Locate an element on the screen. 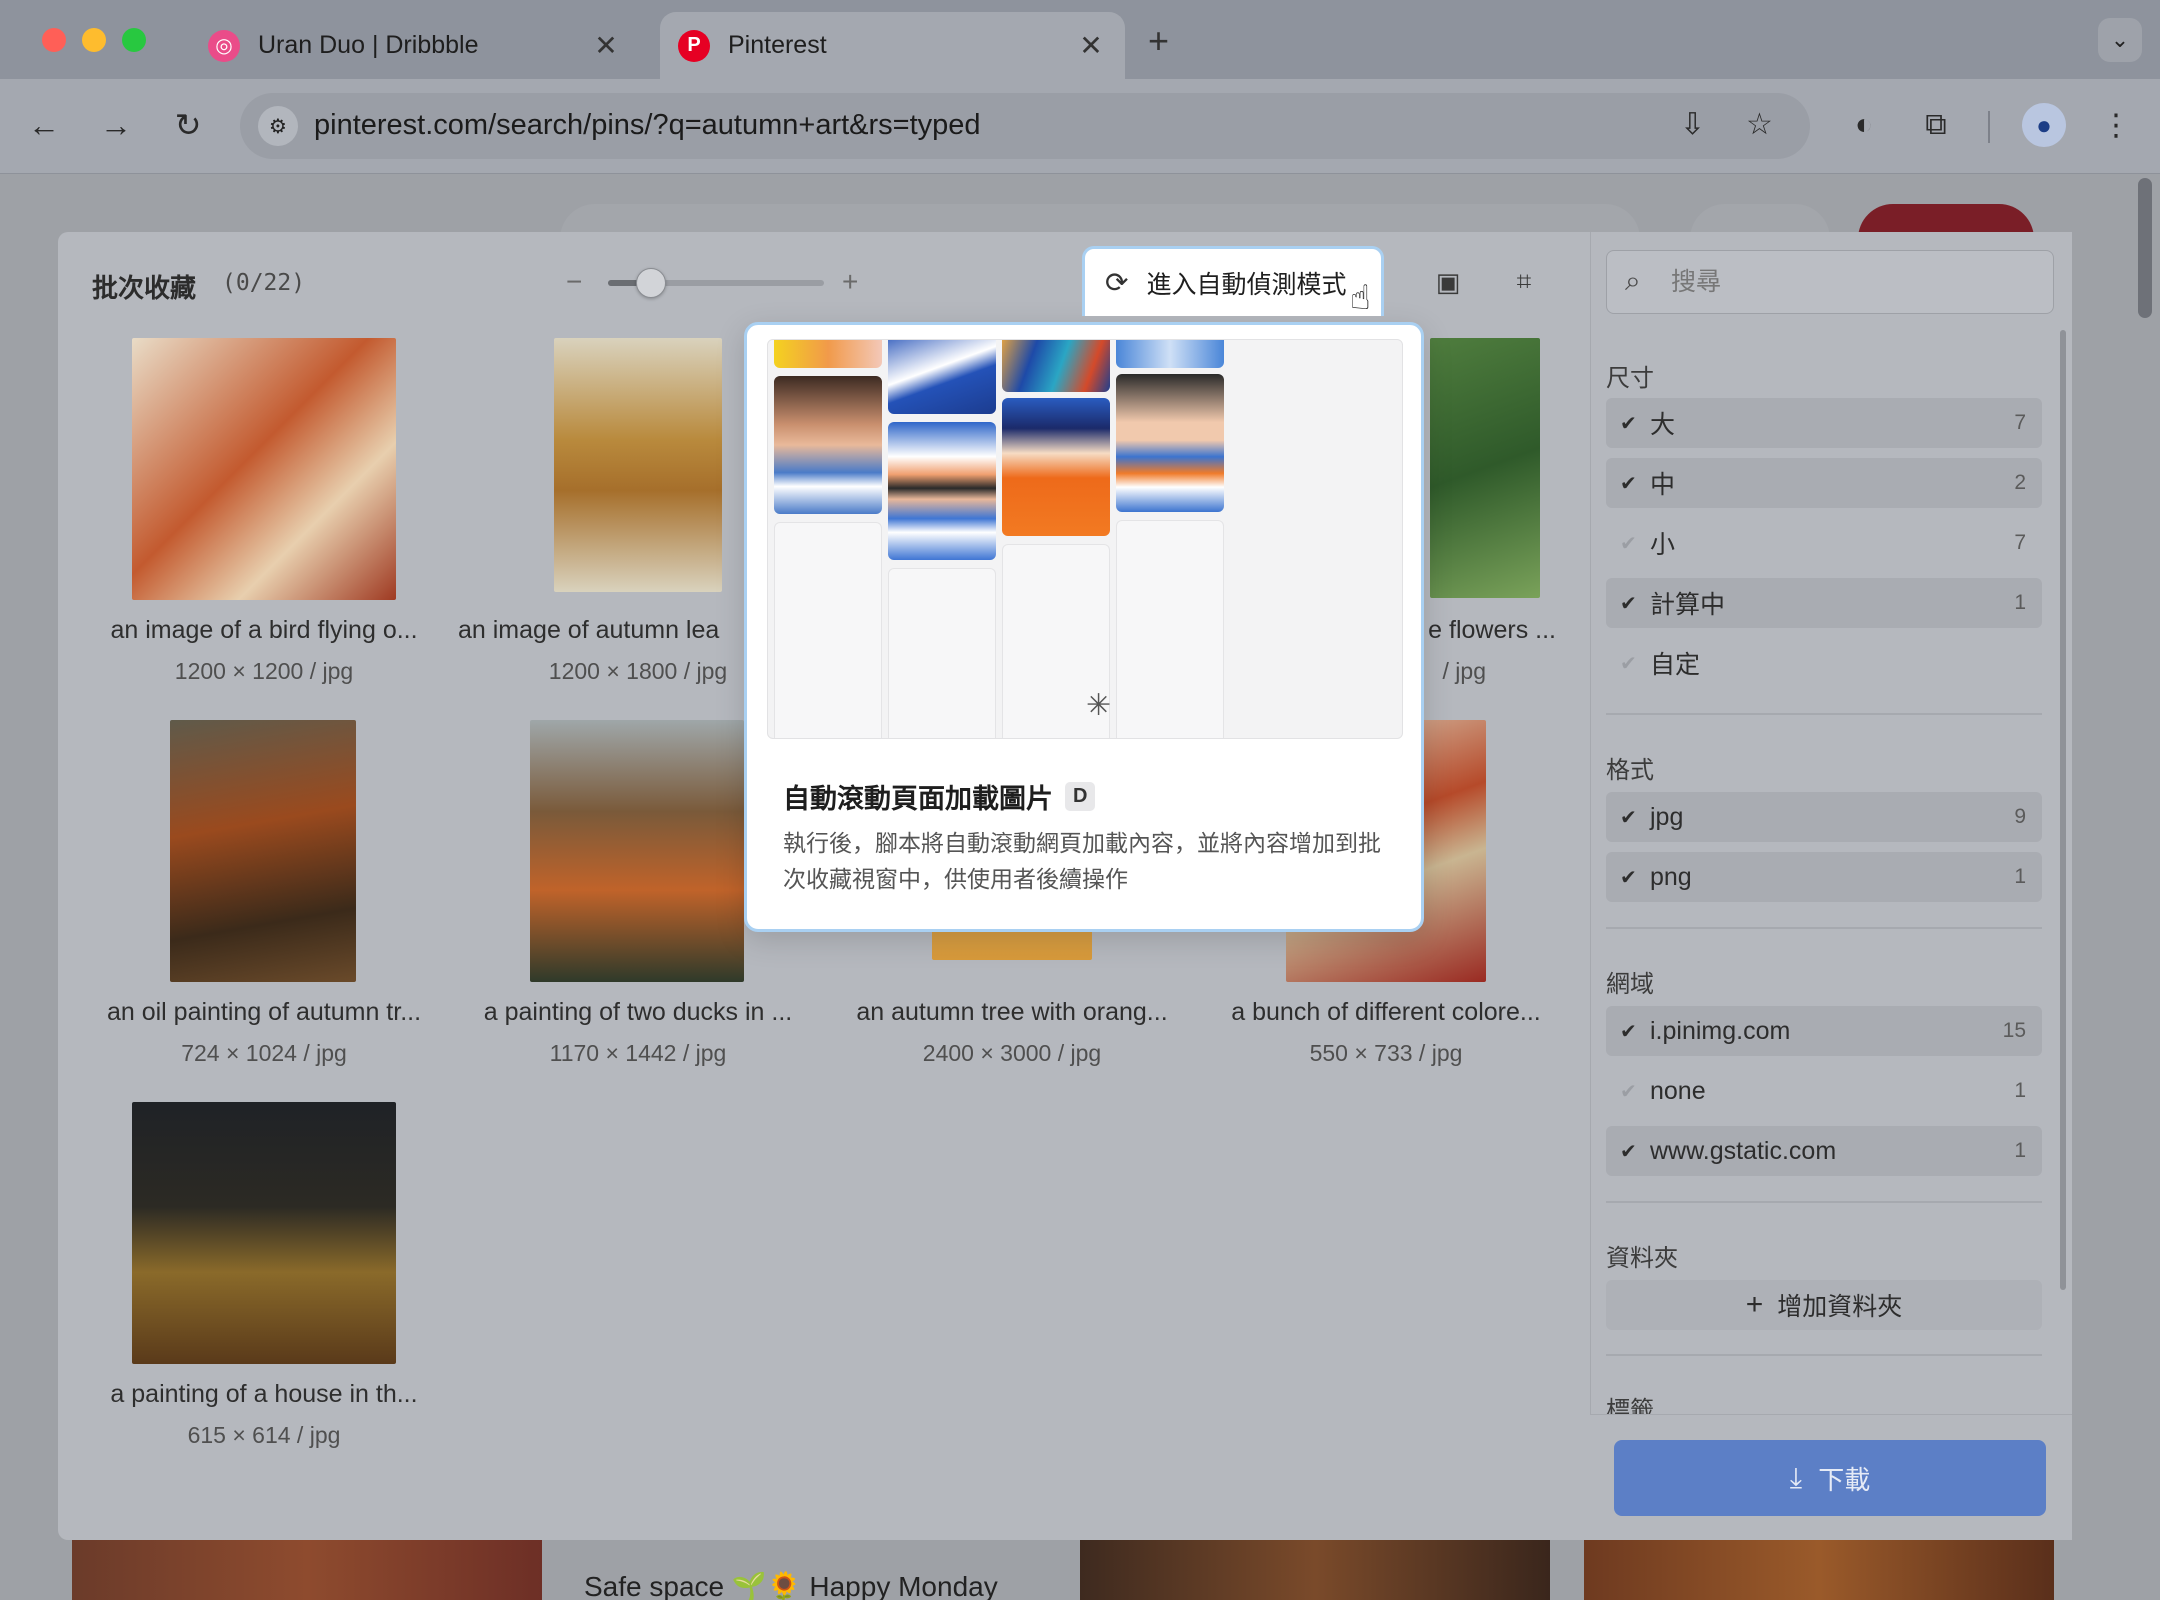  pinterest-icon: P is located at coordinates (694, 45).